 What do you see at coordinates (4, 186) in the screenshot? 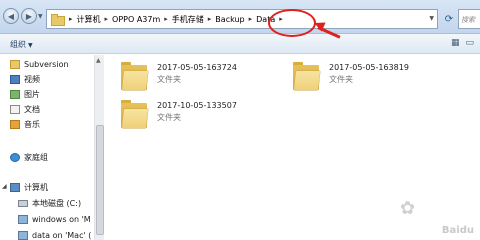
I see `collapse-arrow-icon: ◢` at bounding box center [4, 186].